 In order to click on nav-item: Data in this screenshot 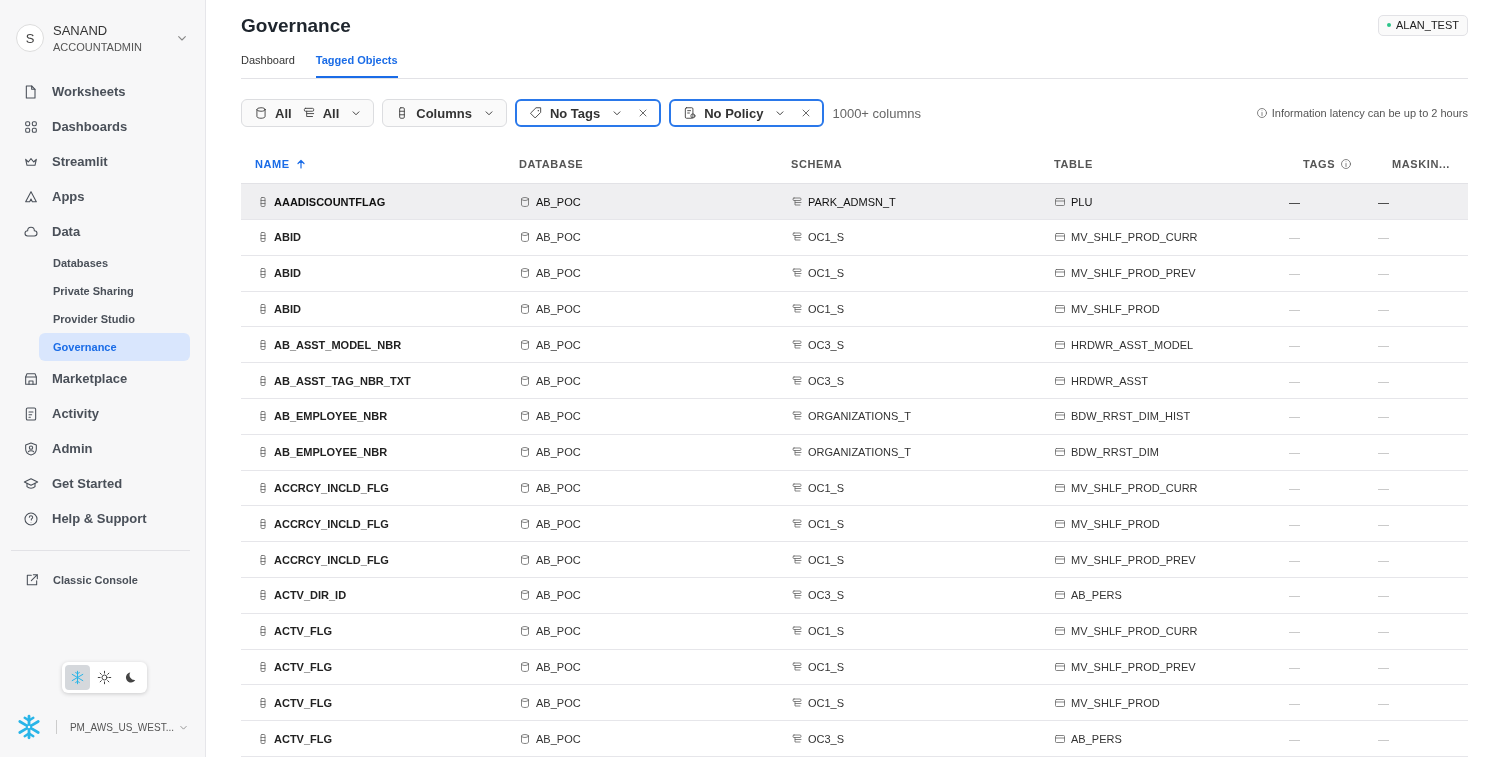, I will do `click(100, 231)`.